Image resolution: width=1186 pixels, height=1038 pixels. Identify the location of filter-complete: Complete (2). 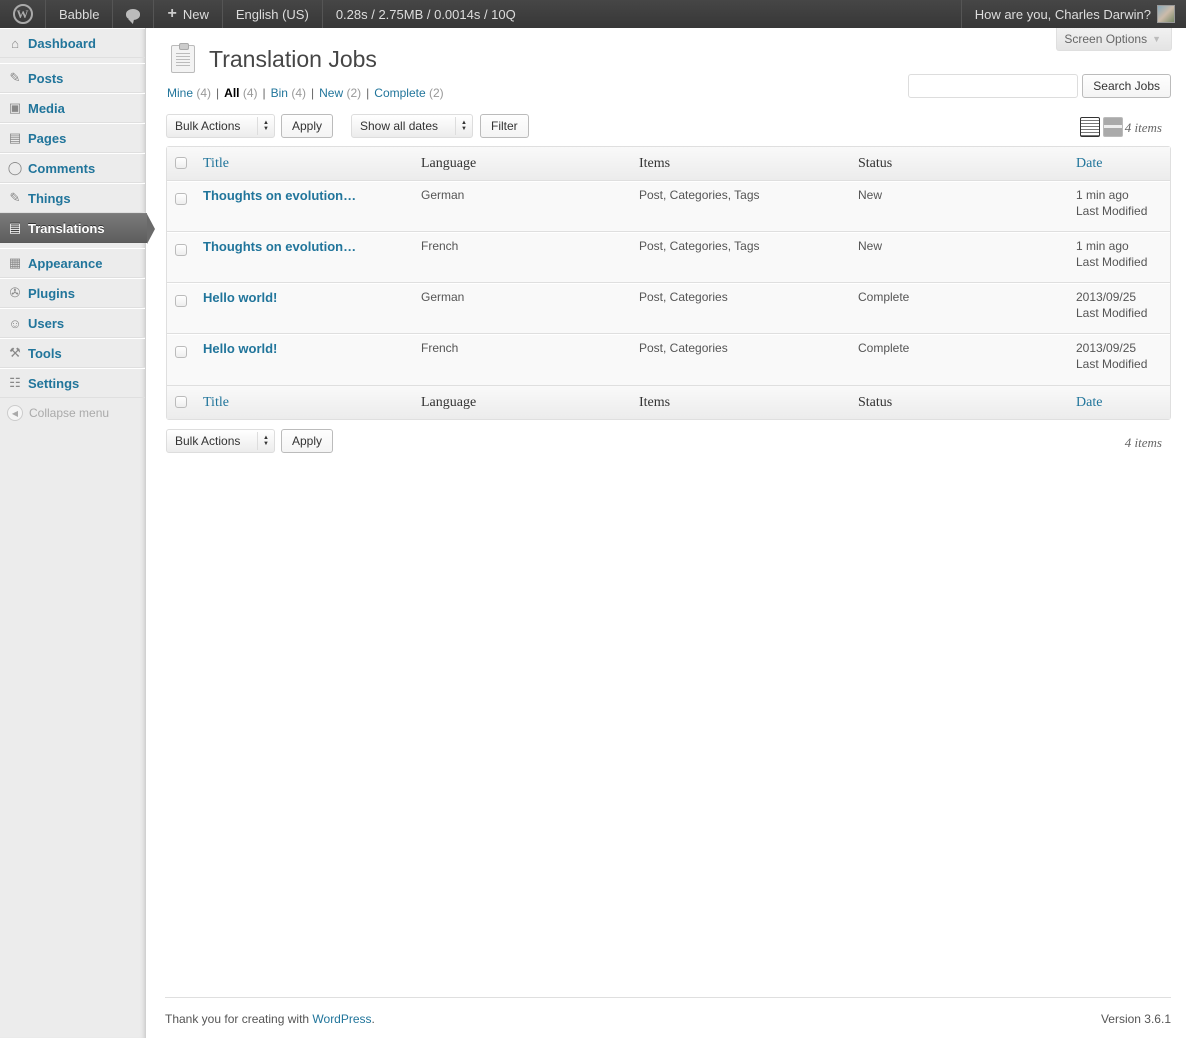
(408, 93).